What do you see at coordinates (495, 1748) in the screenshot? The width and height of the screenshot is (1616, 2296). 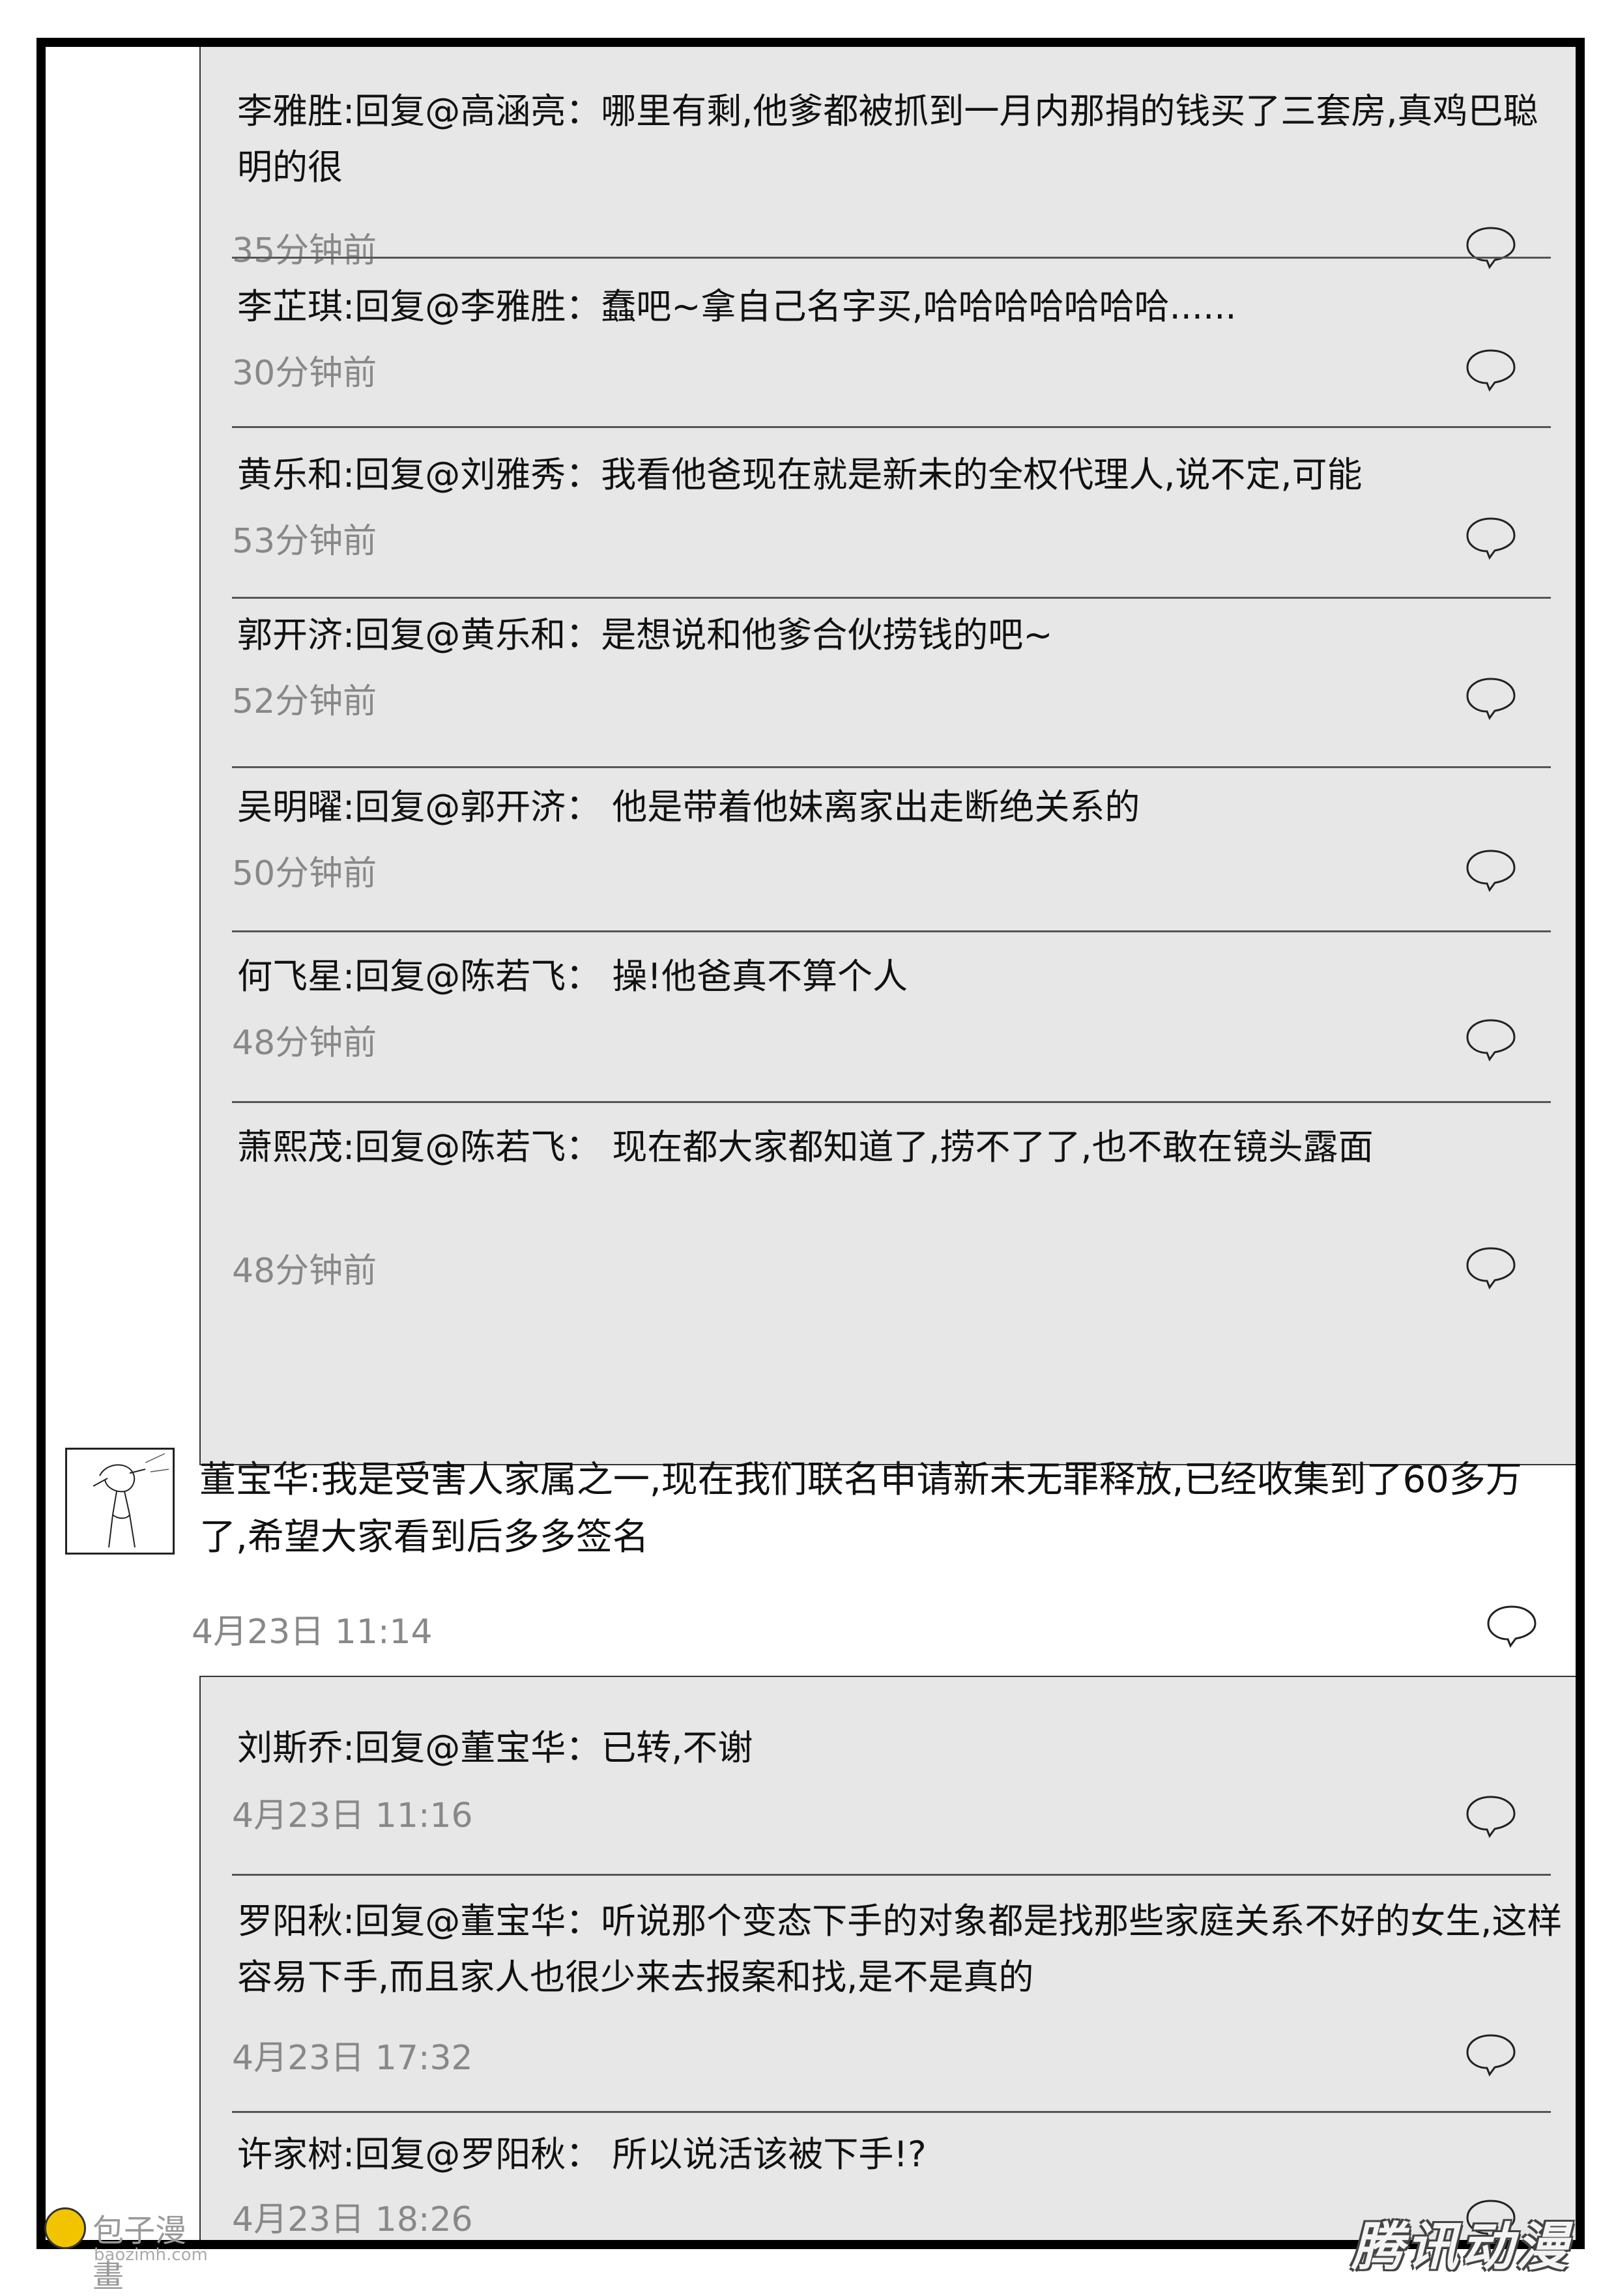 I see `reply-text: 刘斯乔:回复@董宝华：已转,不谢` at bounding box center [495, 1748].